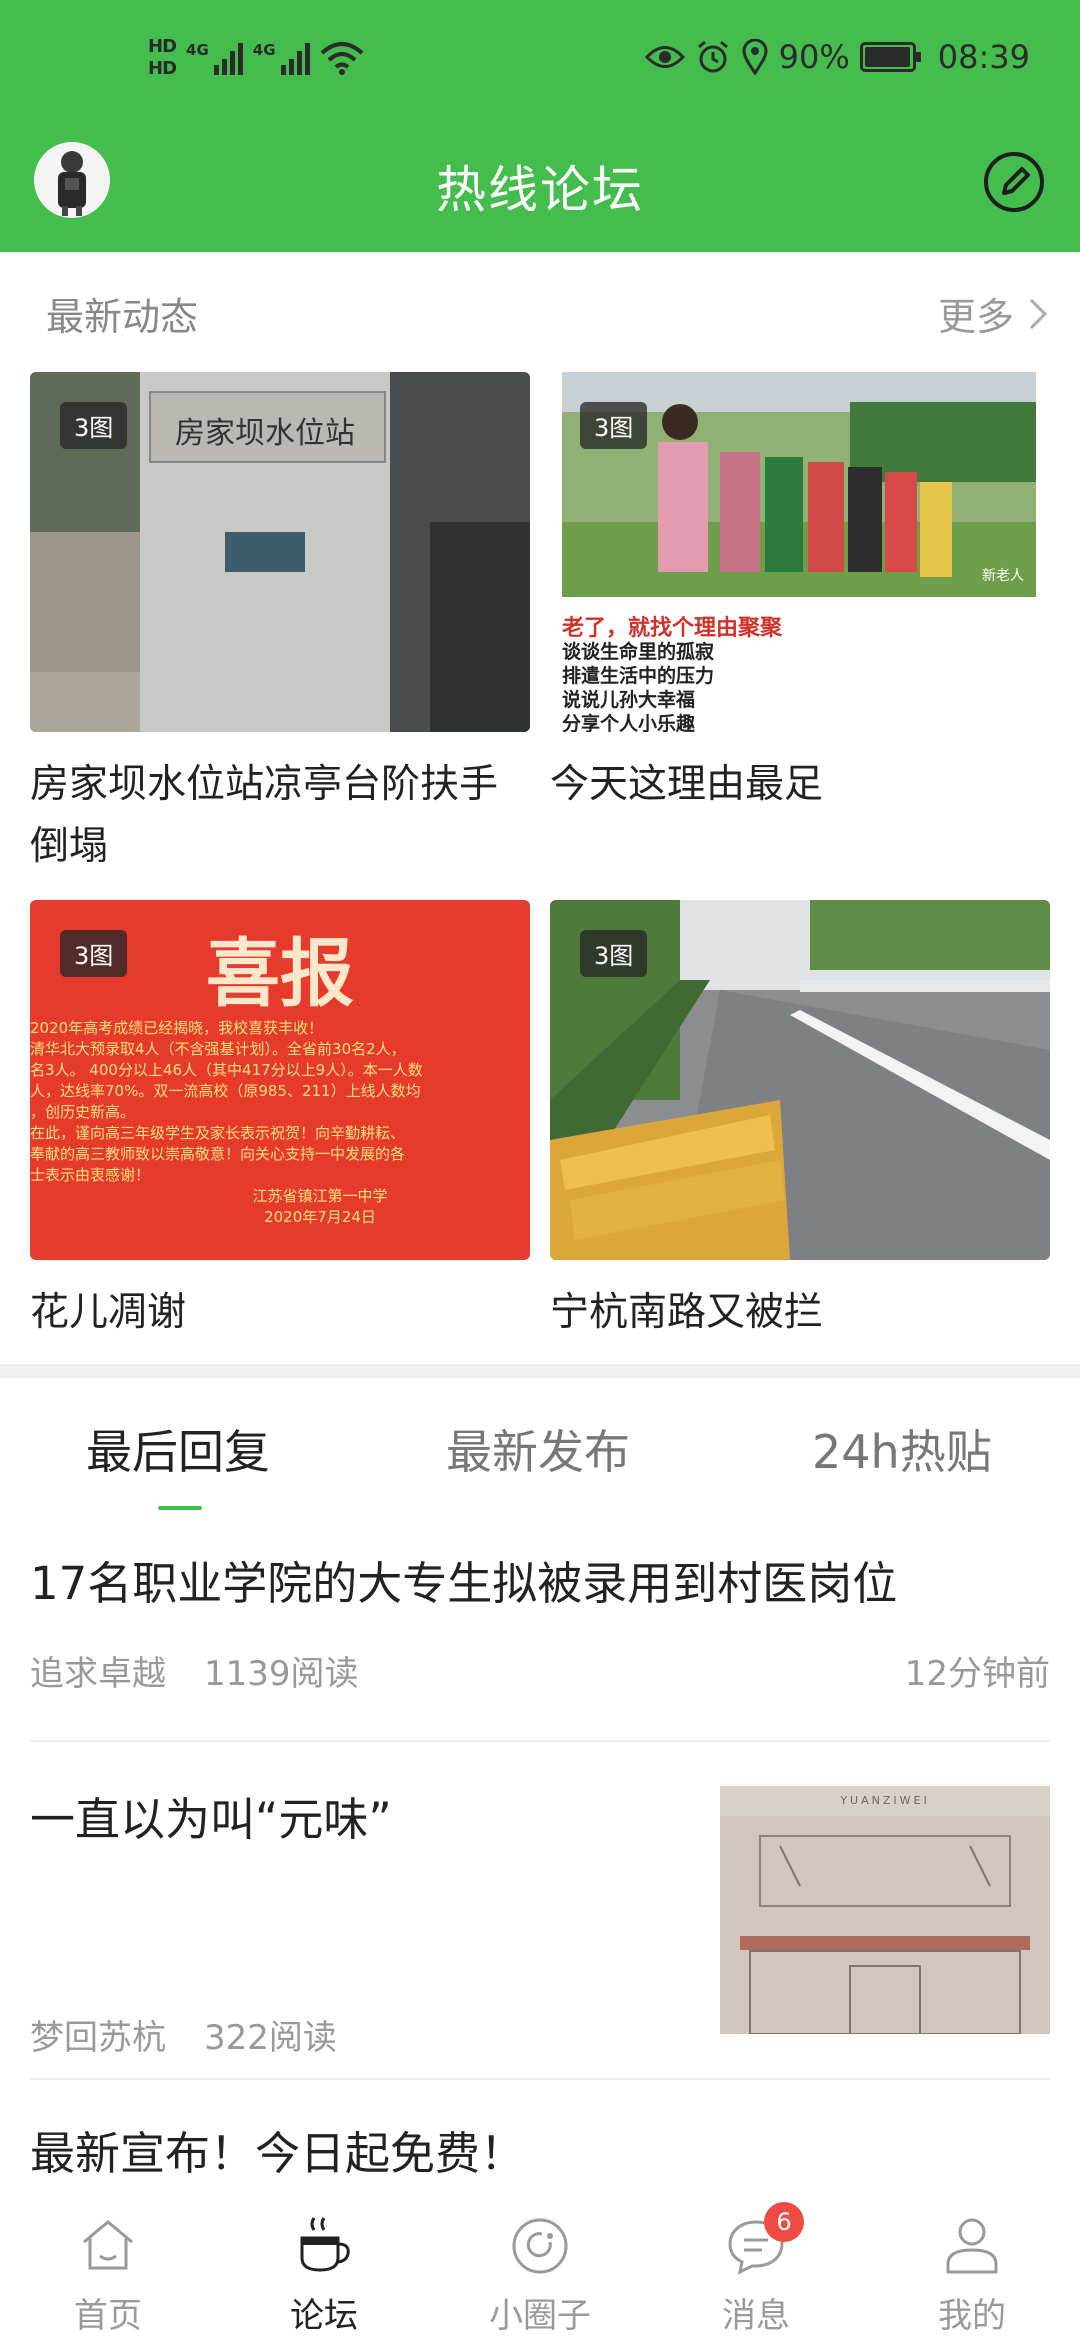  What do you see at coordinates (264, 815) in the screenshot?
I see `card-caption: 房家坝水位站凉亭台阶扶手倒塌` at bounding box center [264, 815].